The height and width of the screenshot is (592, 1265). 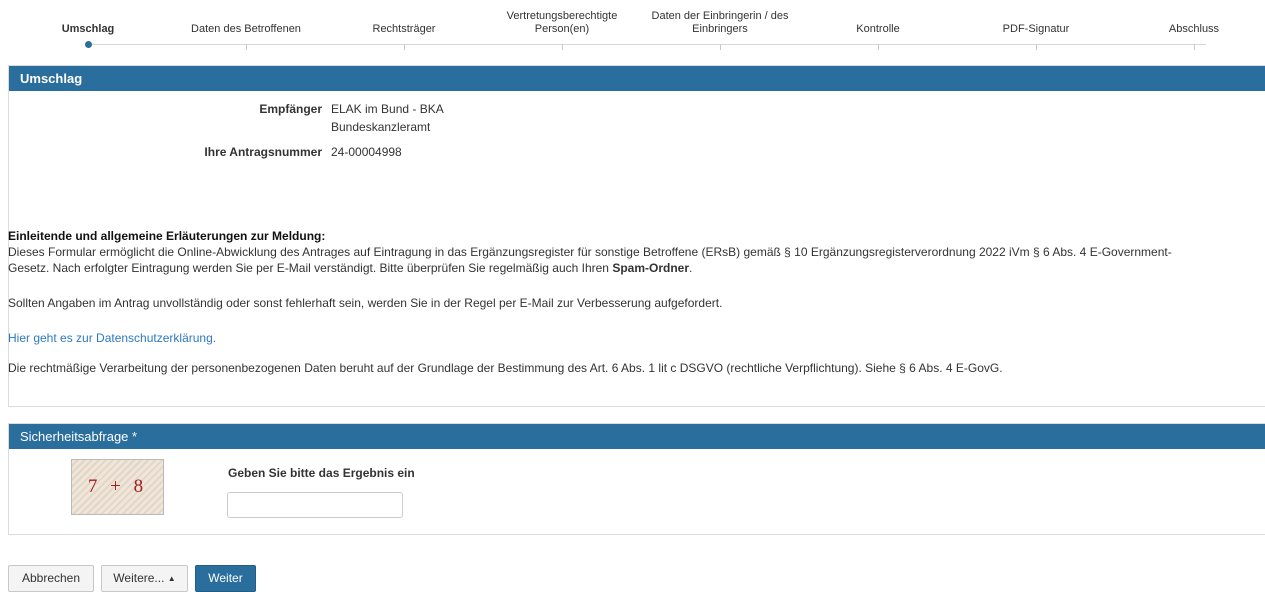 What do you see at coordinates (366, 152) in the screenshot?
I see `antragsnummer-value: 24-00004998` at bounding box center [366, 152].